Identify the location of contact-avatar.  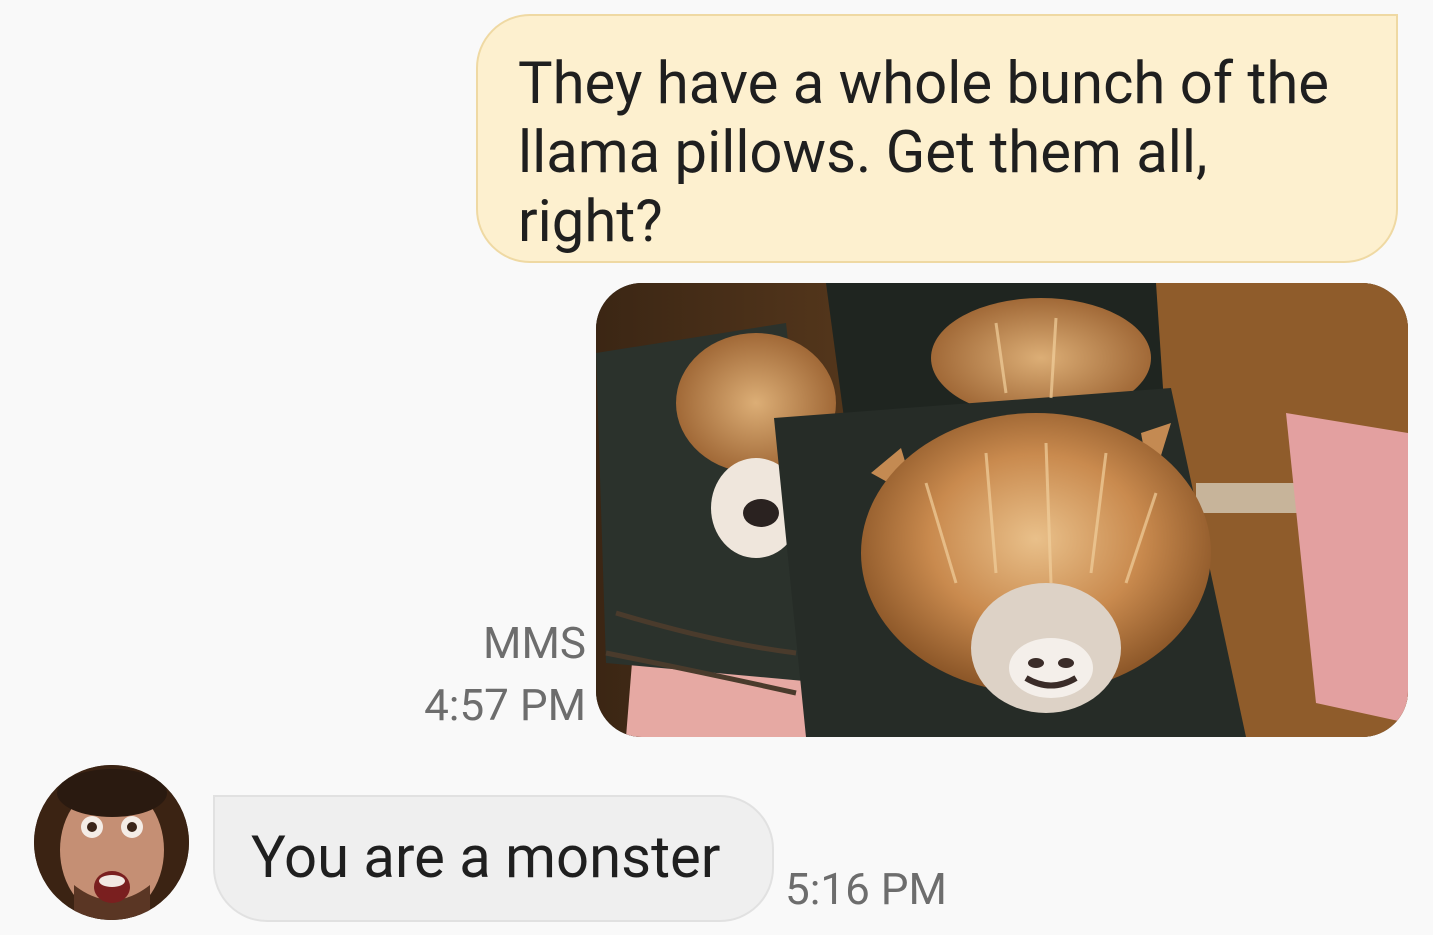
(111, 842).